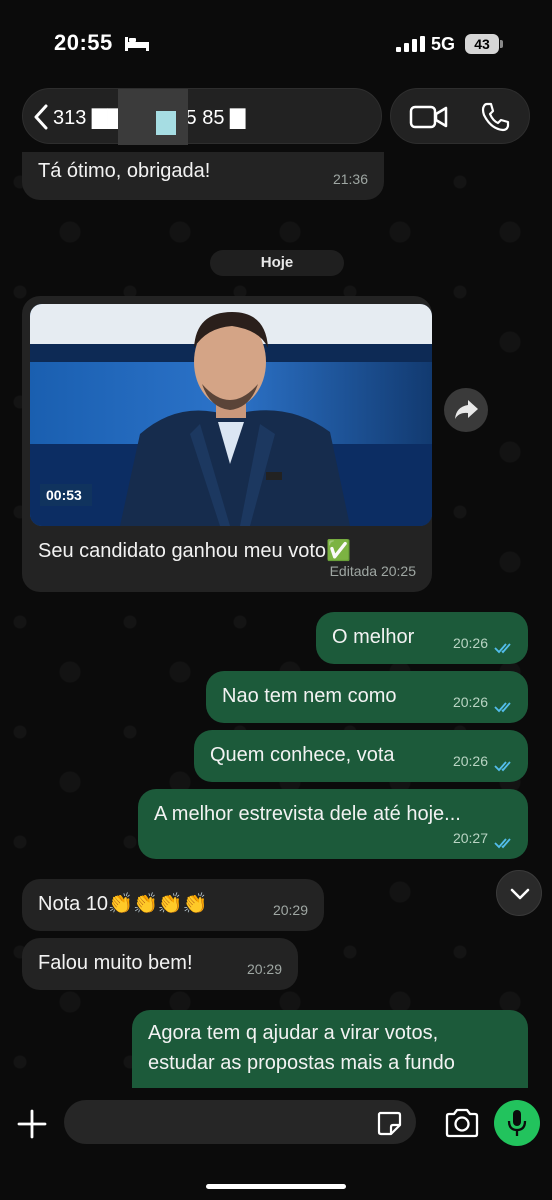 This screenshot has width=552, height=1200. Describe the element at coordinates (389, 1123) in the screenshot. I see `sticker-icon` at that location.